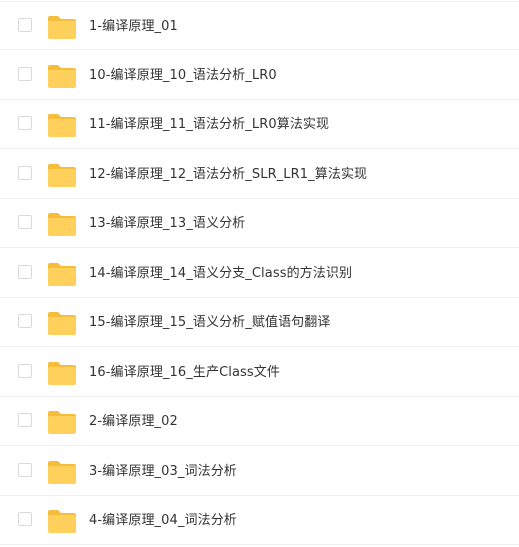 The width and height of the screenshot is (519, 547). I want to click on file-row: 14-编译原理_14_语义分支_Class的方法识别, so click(259, 273).